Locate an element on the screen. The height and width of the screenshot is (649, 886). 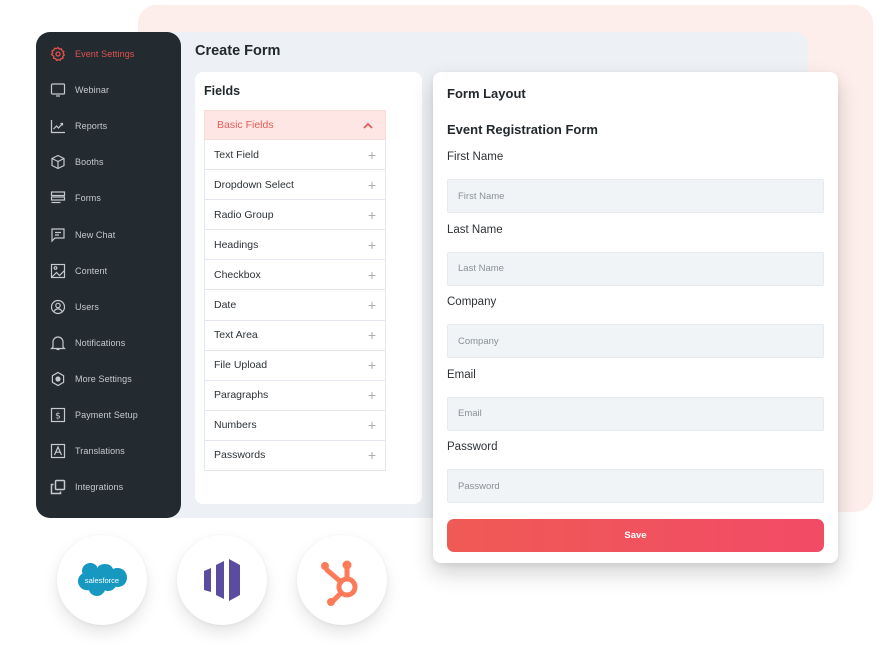
salesforce-logo-text: salesforce is located at coordinates (102, 580).